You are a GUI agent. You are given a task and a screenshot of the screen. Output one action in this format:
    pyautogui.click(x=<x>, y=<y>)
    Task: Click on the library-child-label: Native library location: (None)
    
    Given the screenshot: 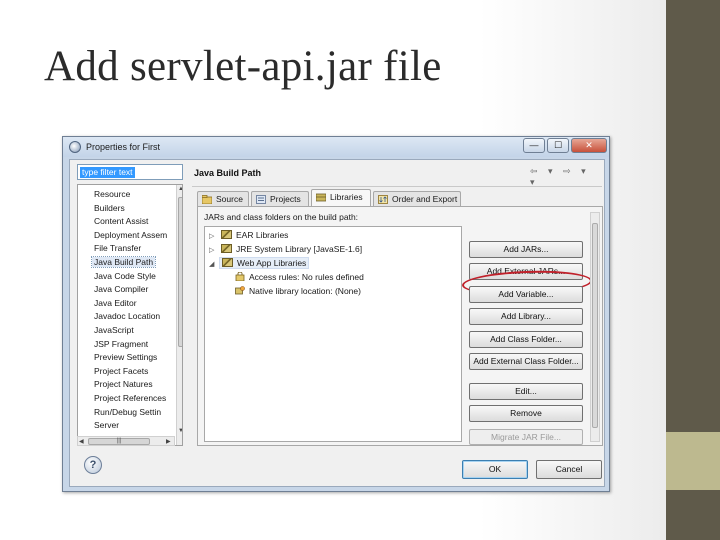 What is the action you would take?
    pyautogui.click(x=305, y=291)
    